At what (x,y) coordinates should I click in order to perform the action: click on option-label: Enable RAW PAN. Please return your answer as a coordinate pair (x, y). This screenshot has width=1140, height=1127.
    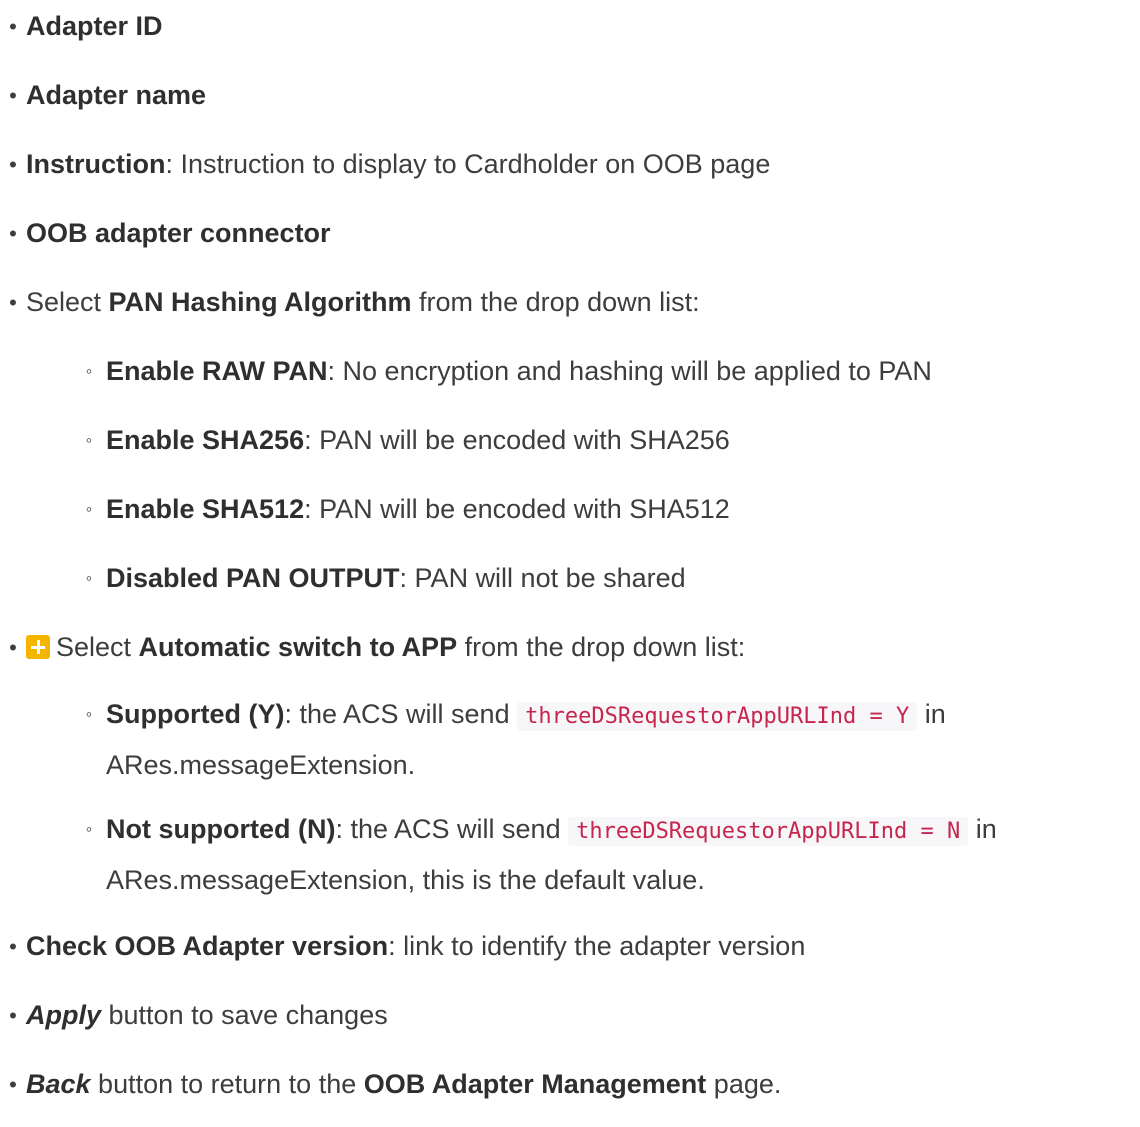
    Looking at the image, I should click on (217, 371).